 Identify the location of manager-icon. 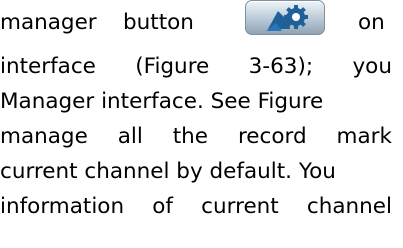
(285, 17).